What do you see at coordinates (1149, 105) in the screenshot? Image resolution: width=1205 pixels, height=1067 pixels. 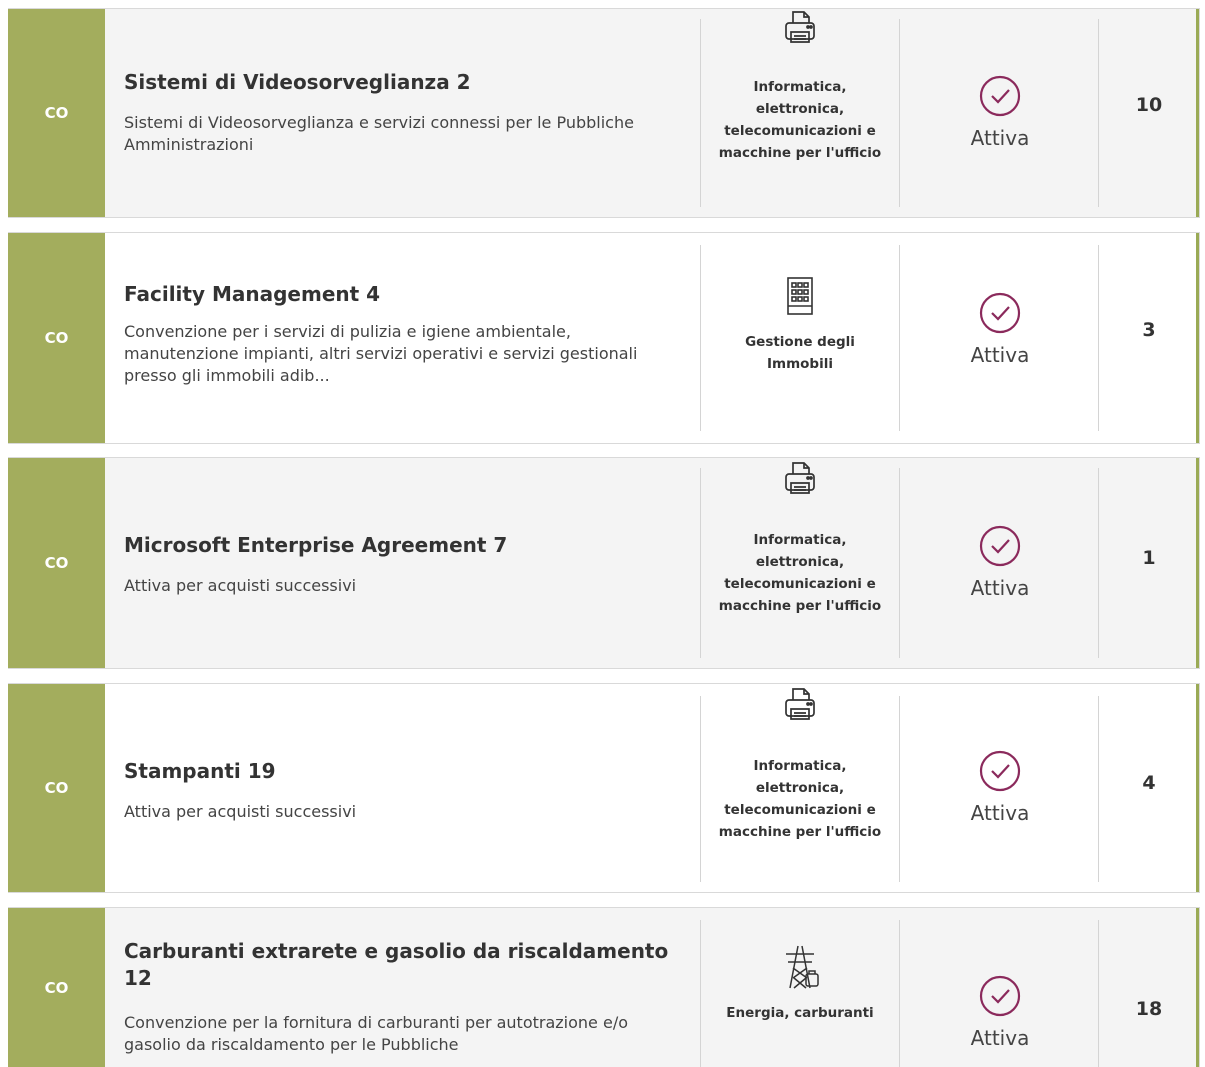 I see `count-value: 10` at bounding box center [1149, 105].